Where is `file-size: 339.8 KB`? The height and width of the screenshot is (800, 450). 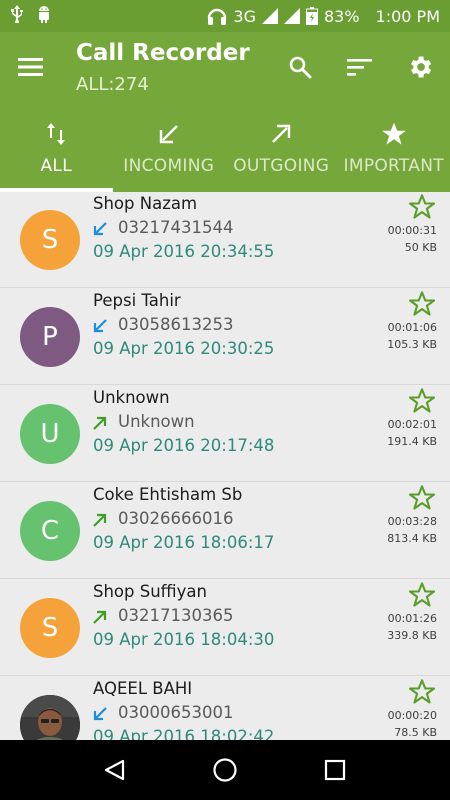
file-size: 339.8 KB is located at coordinates (412, 635).